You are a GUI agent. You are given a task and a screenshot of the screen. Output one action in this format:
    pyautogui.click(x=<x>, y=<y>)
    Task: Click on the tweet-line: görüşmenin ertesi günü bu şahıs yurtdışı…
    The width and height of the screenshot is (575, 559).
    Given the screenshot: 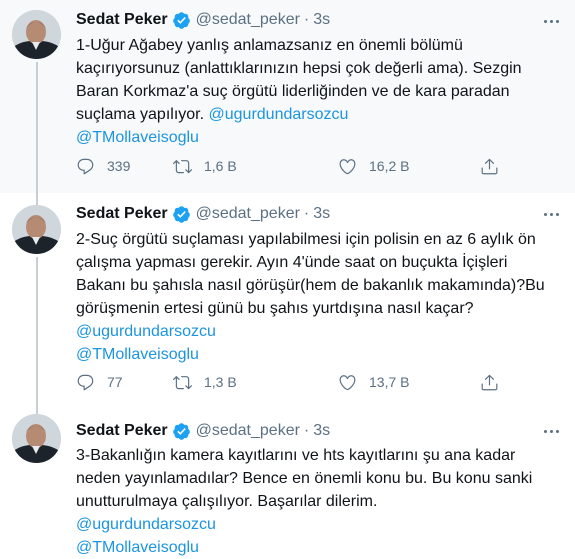 What is the action you would take?
    pyautogui.click(x=275, y=308)
    